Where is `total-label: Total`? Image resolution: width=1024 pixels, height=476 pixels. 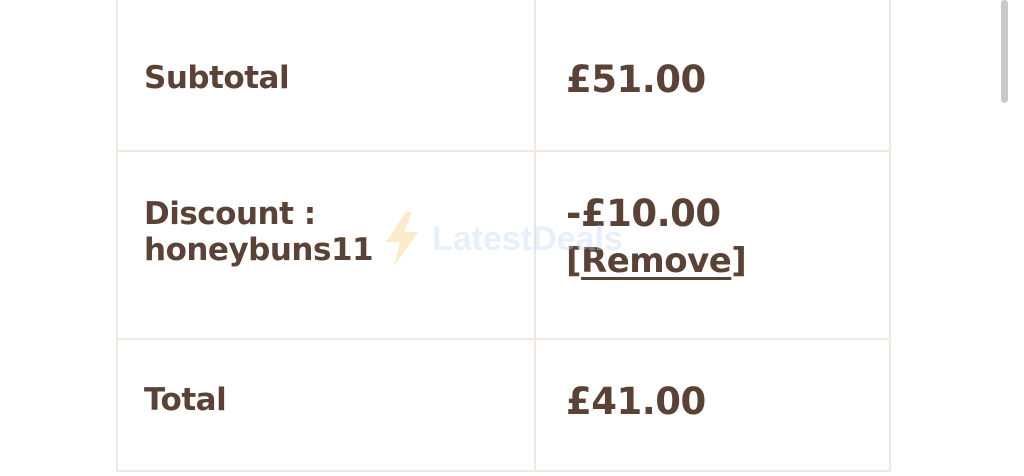
total-label: Total is located at coordinates (185, 400).